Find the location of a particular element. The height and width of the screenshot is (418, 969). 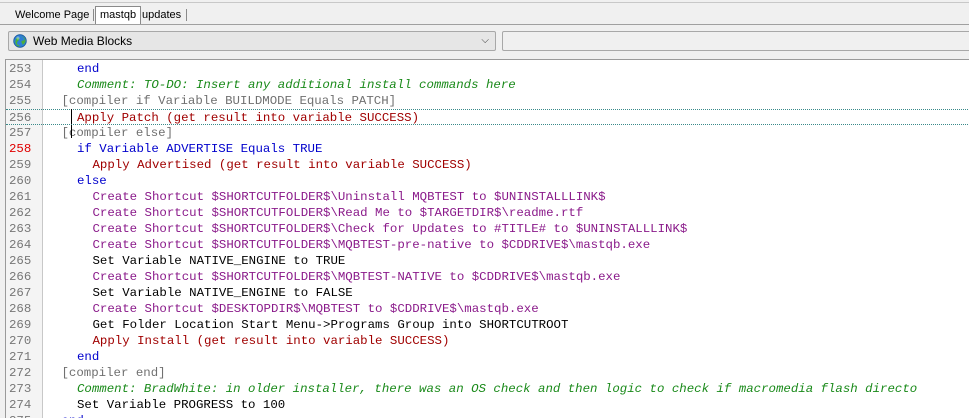

code-text: [compiler end] is located at coordinates (113, 373).